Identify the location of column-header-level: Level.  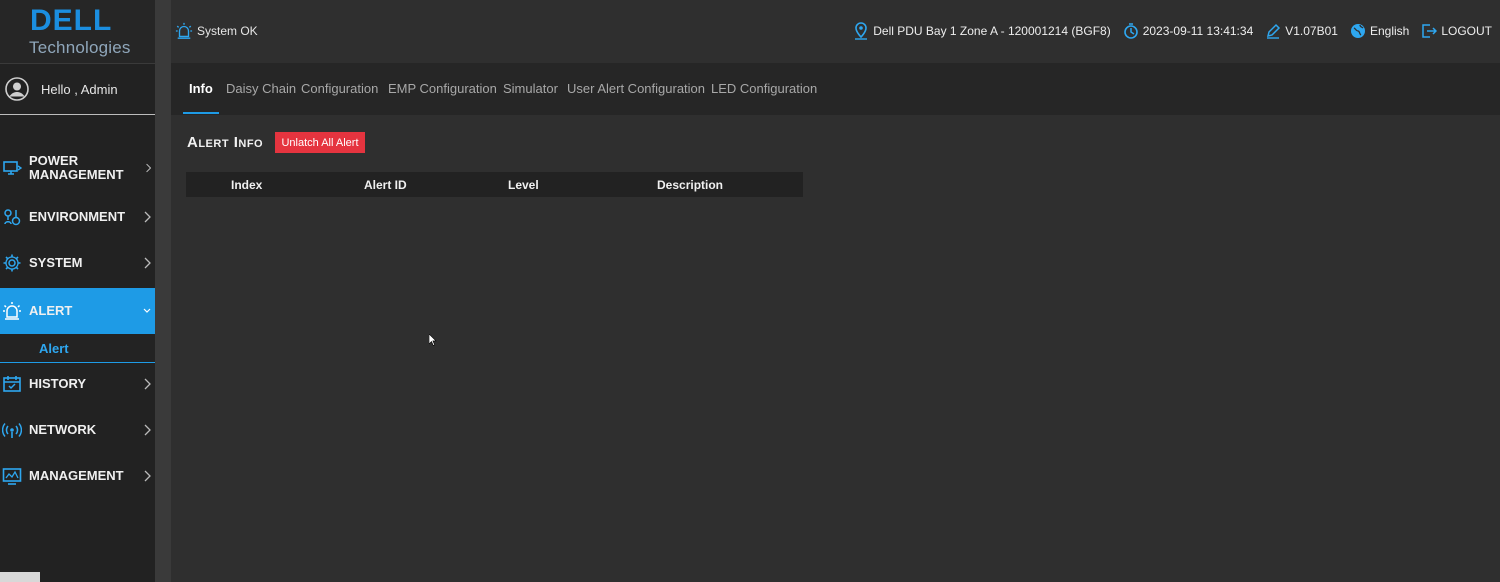
(523, 185).